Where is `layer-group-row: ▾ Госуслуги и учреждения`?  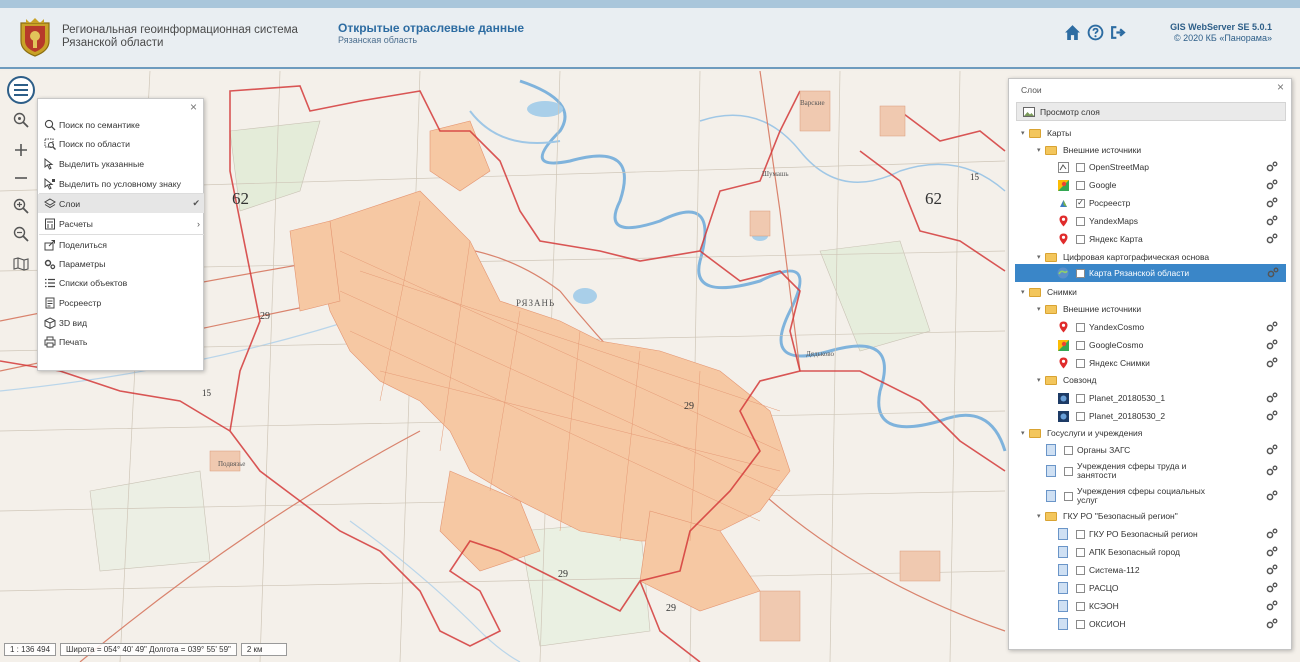 layer-group-row: ▾ Госуслуги и учреждения is located at coordinates (1153, 433).